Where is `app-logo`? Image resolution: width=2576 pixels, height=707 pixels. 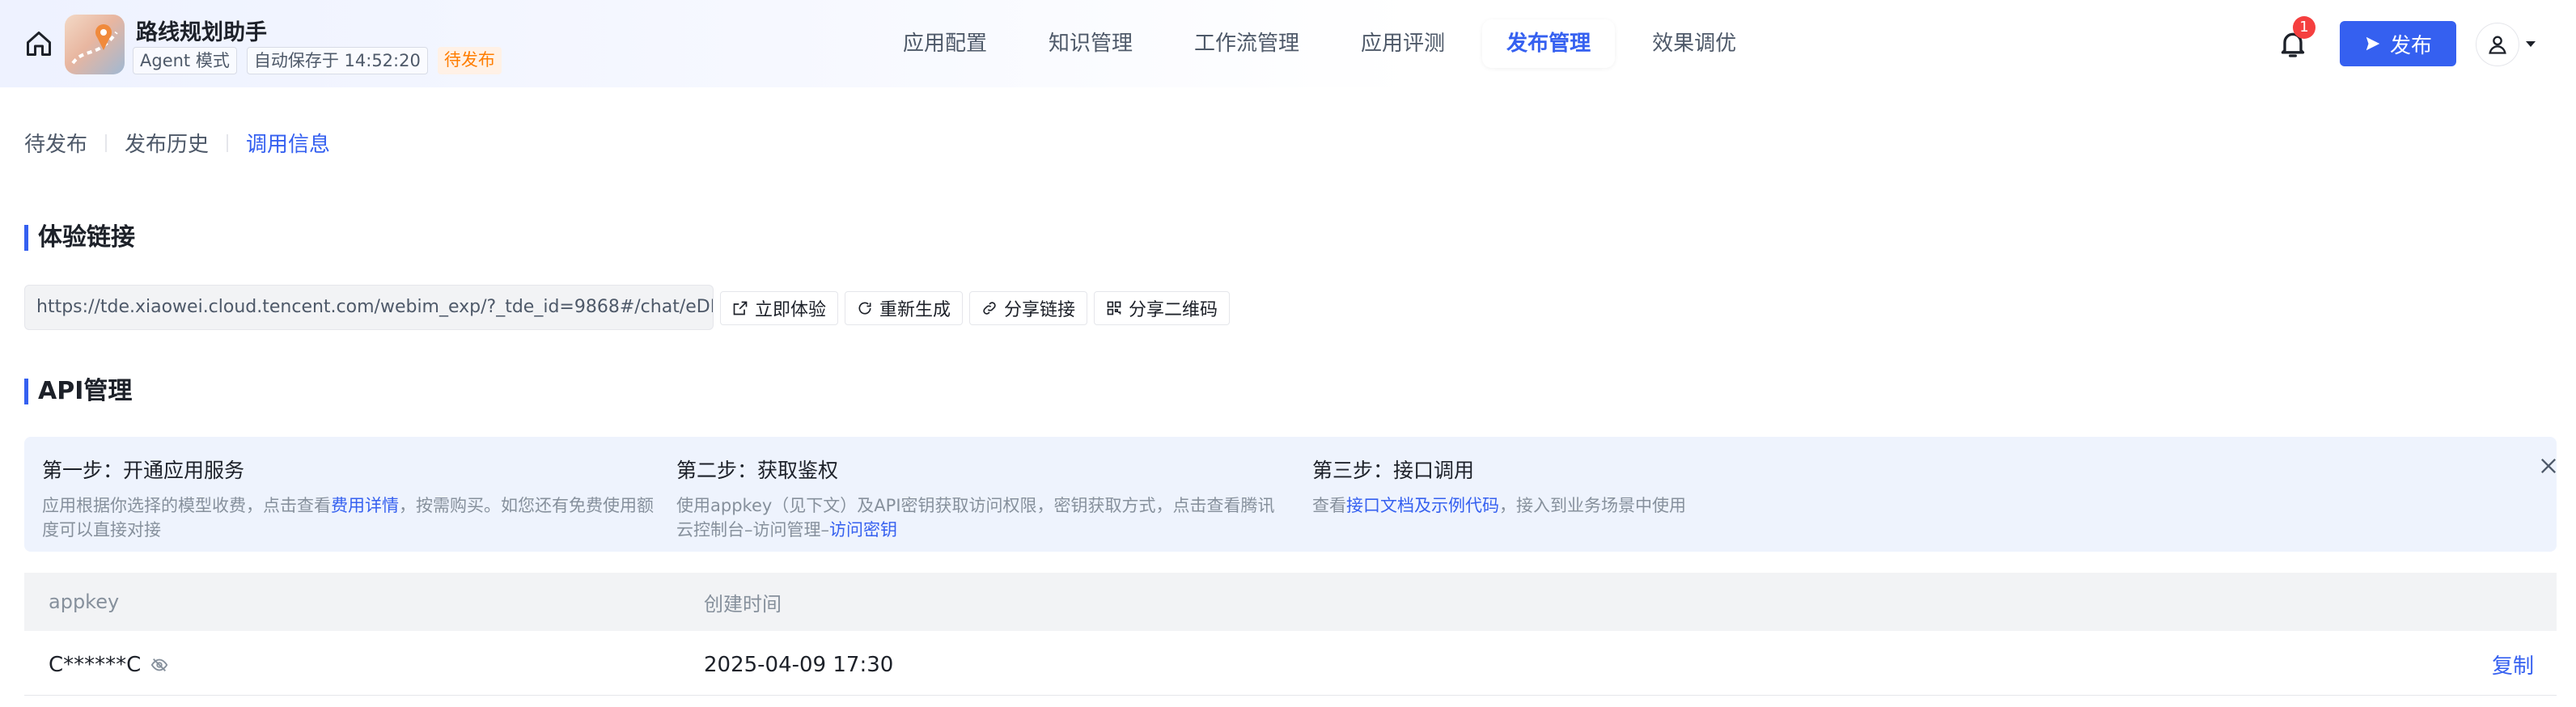
app-logo is located at coordinates (95, 44).